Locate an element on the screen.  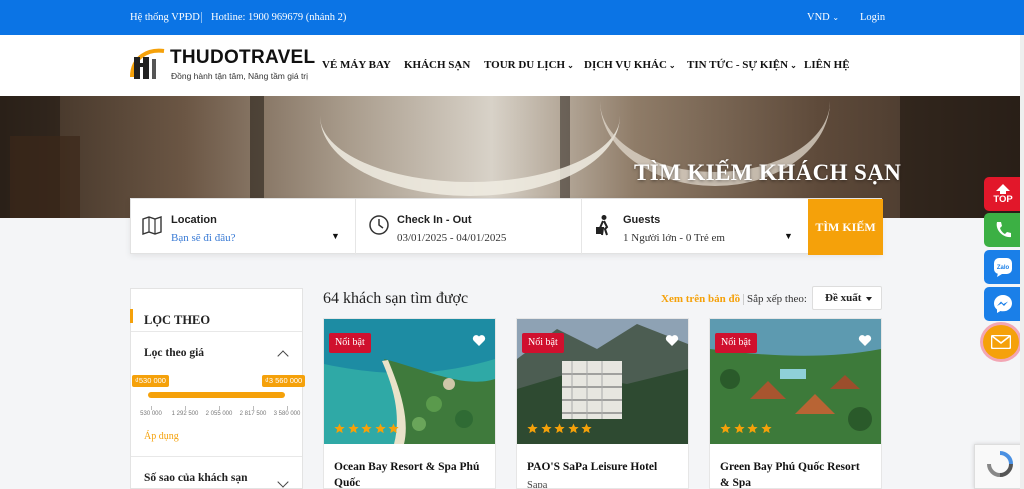
nav-item-news: TIN TỨC - SỰ KIỆN ⌄ is located at coordinates (742, 65).